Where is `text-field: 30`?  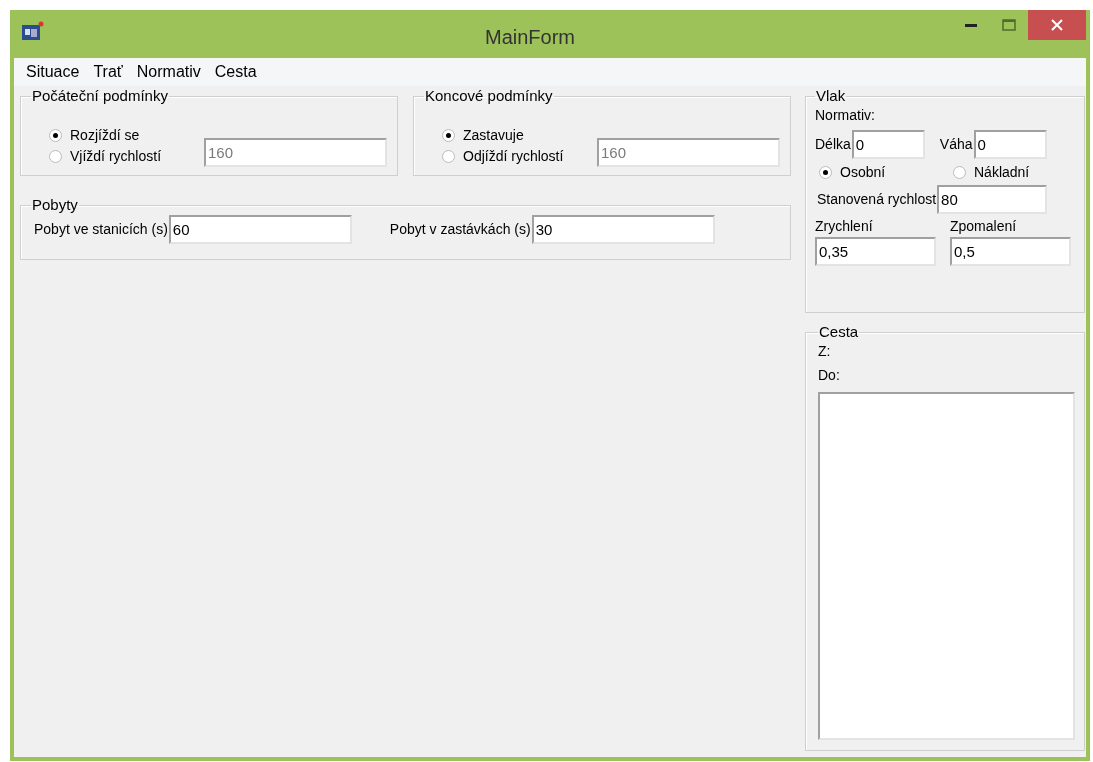 text-field: 30 is located at coordinates (623, 229).